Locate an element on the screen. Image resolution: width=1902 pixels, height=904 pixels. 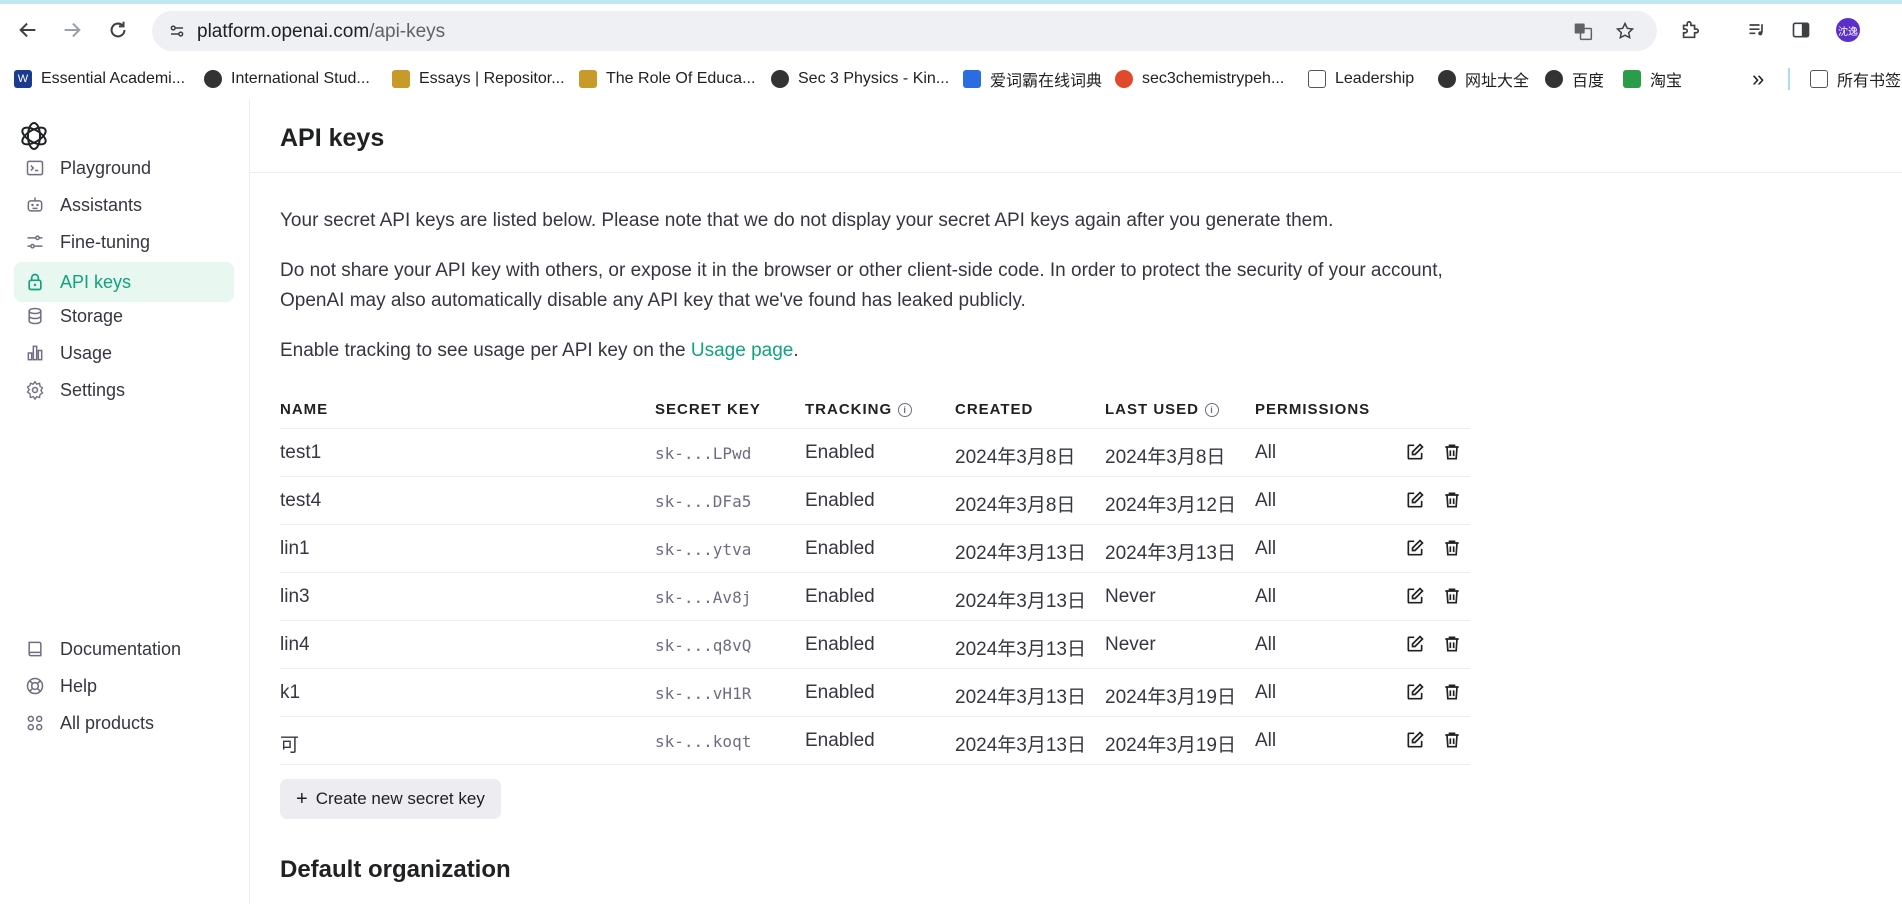
sidebar-item-all-products: All products is located at coordinates (124, 723).